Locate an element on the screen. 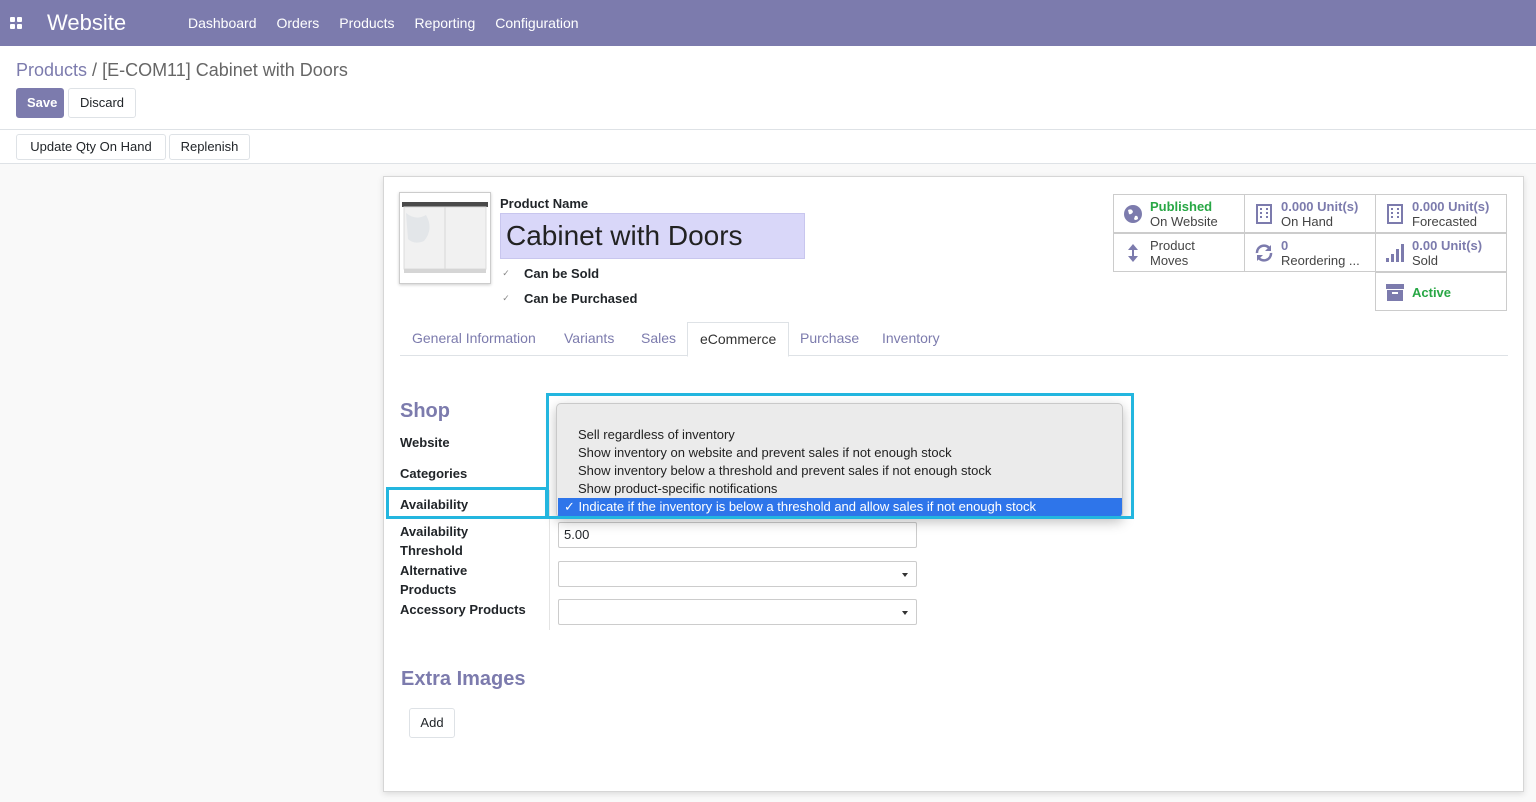 The image size is (1536, 802). can-be-purchased-checkbox: ✓ is located at coordinates (506, 298).